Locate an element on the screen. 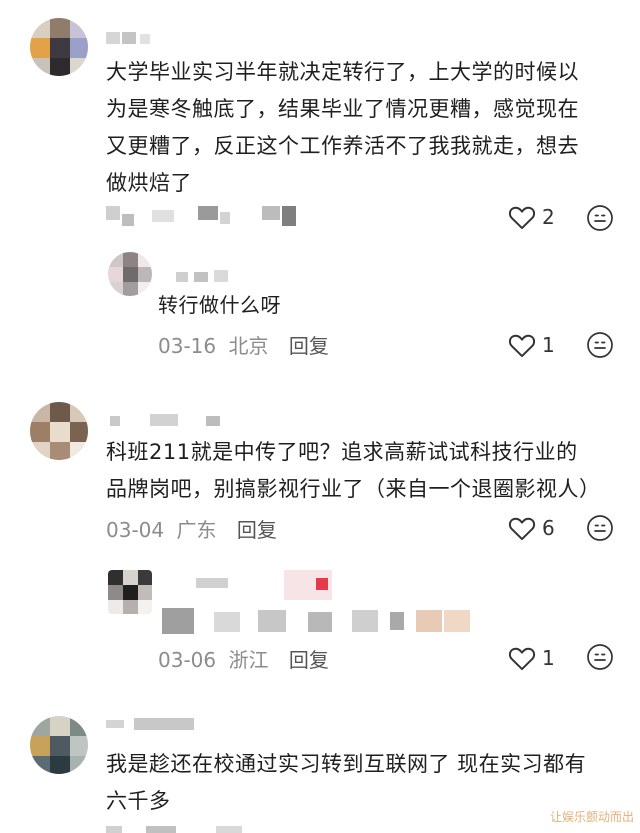  like-button: 6 is located at coordinates (531, 528).